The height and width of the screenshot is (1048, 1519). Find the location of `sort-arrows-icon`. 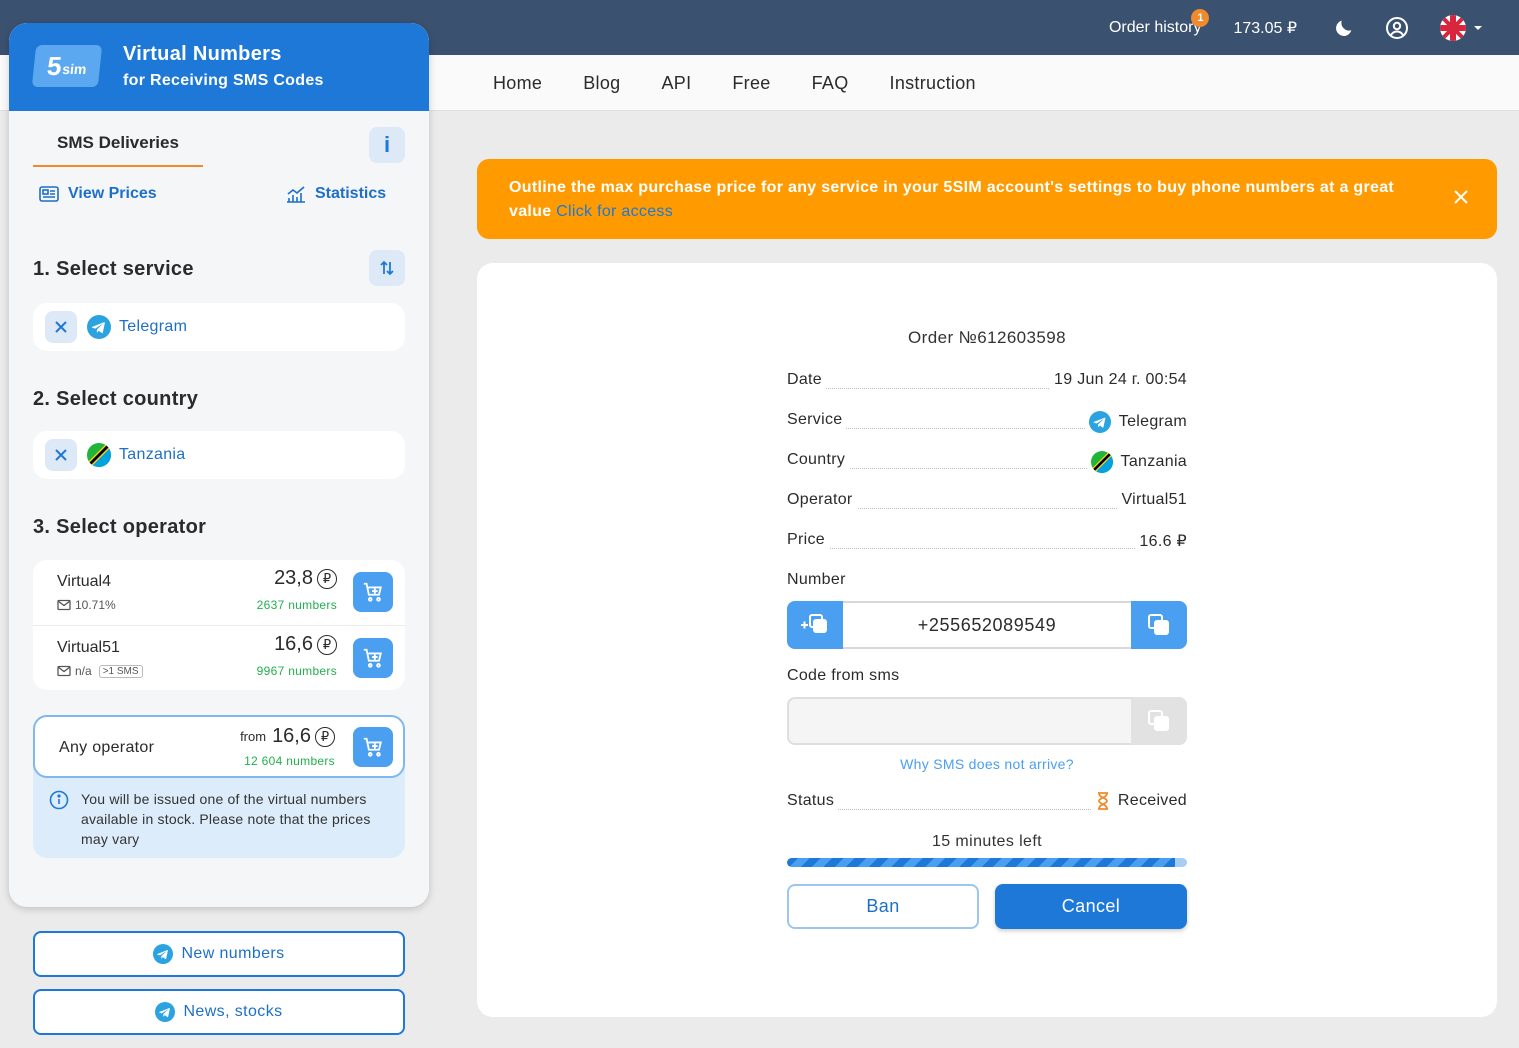

sort-arrows-icon is located at coordinates (387, 268).